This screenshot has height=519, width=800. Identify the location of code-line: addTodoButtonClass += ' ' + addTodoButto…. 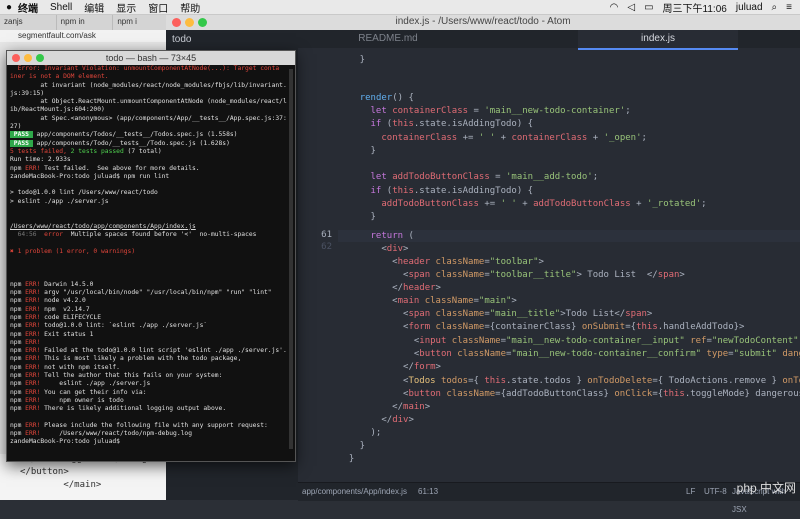
(544, 204).